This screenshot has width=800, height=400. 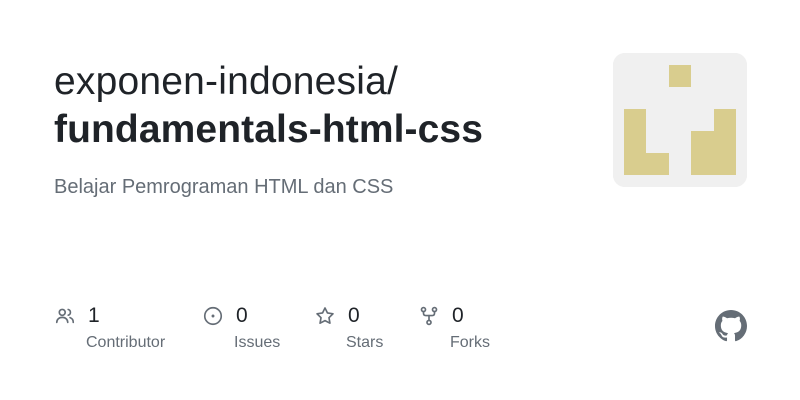 What do you see at coordinates (94, 315) in the screenshot?
I see `contributors-count: 1` at bounding box center [94, 315].